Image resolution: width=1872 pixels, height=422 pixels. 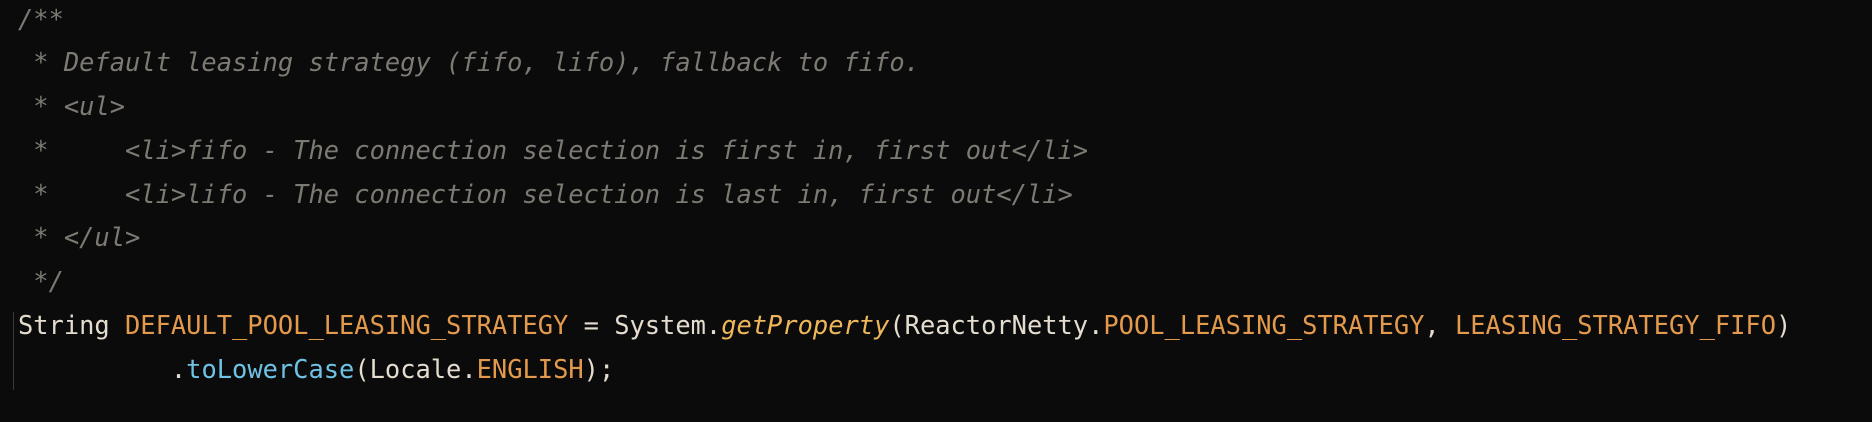 I want to click on comma-token: ,, so click(x=1439, y=325).